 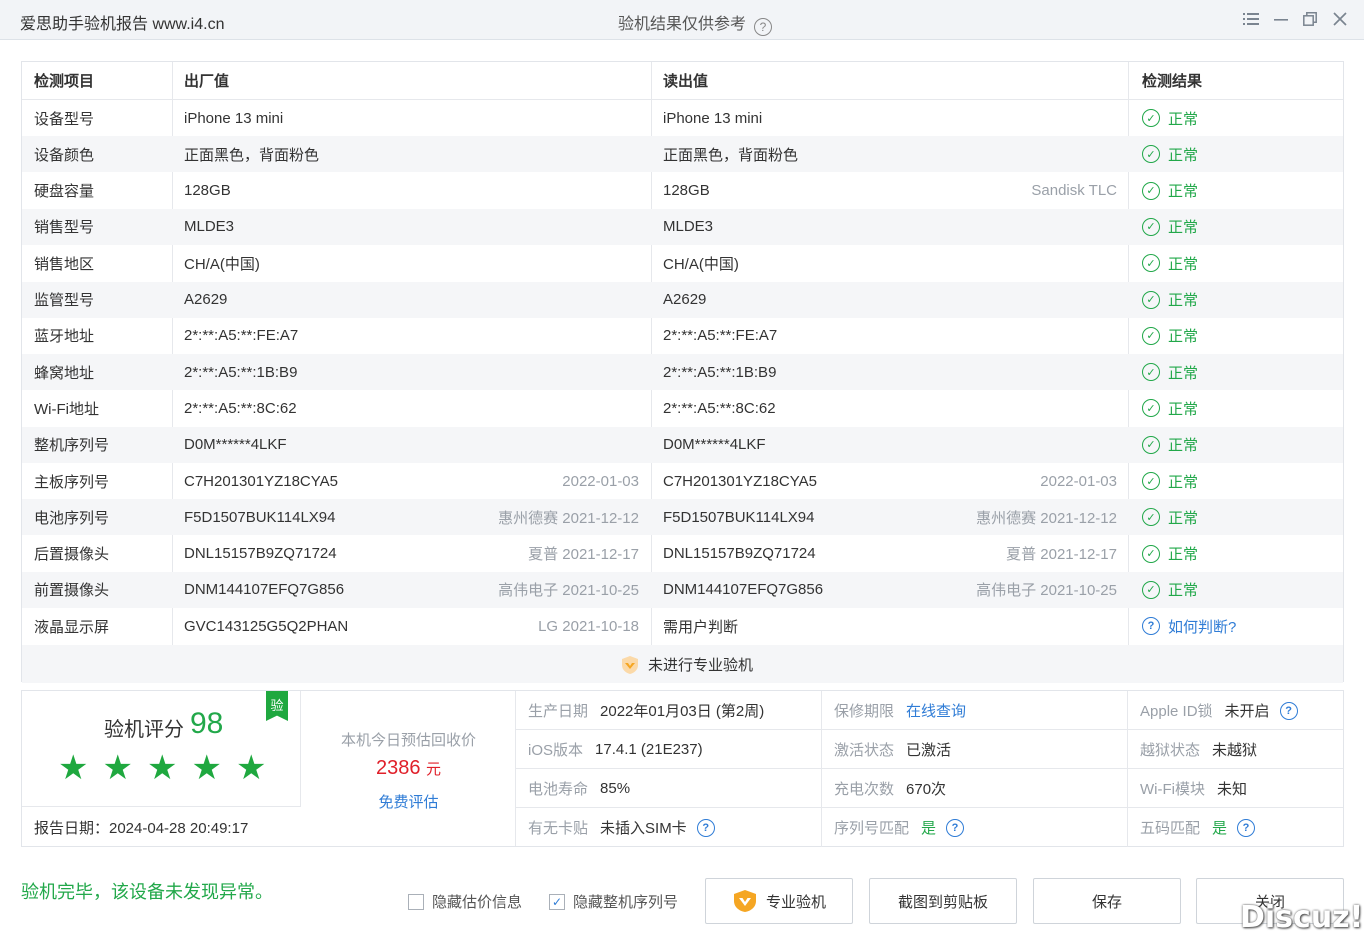 What do you see at coordinates (583, 555) in the screenshot?
I see `factory-note: 夏普 2021-12-17` at bounding box center [583, 555].